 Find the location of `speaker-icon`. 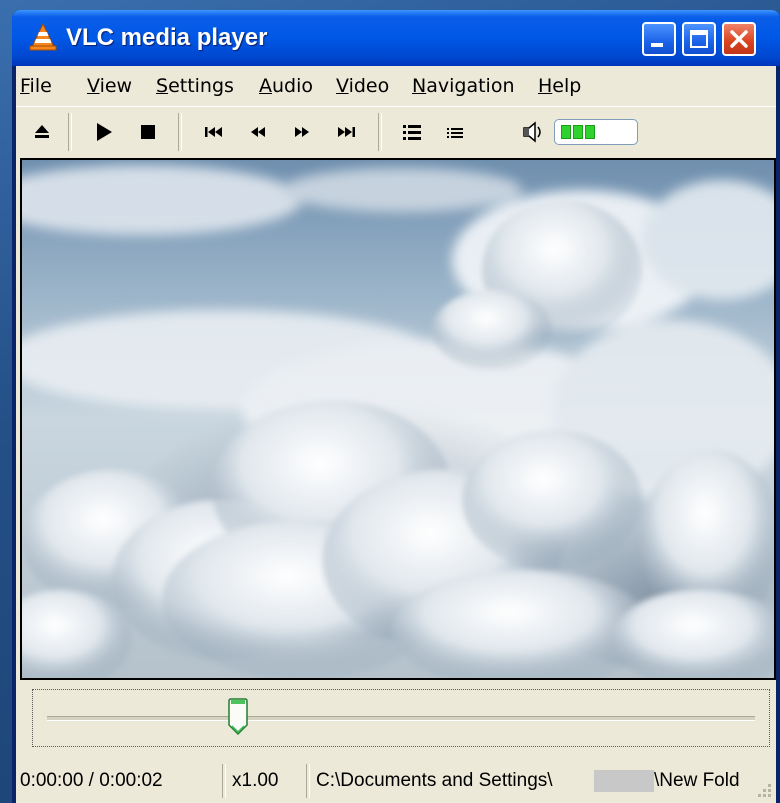

speaker-icon is located at coordinates (534, 132).